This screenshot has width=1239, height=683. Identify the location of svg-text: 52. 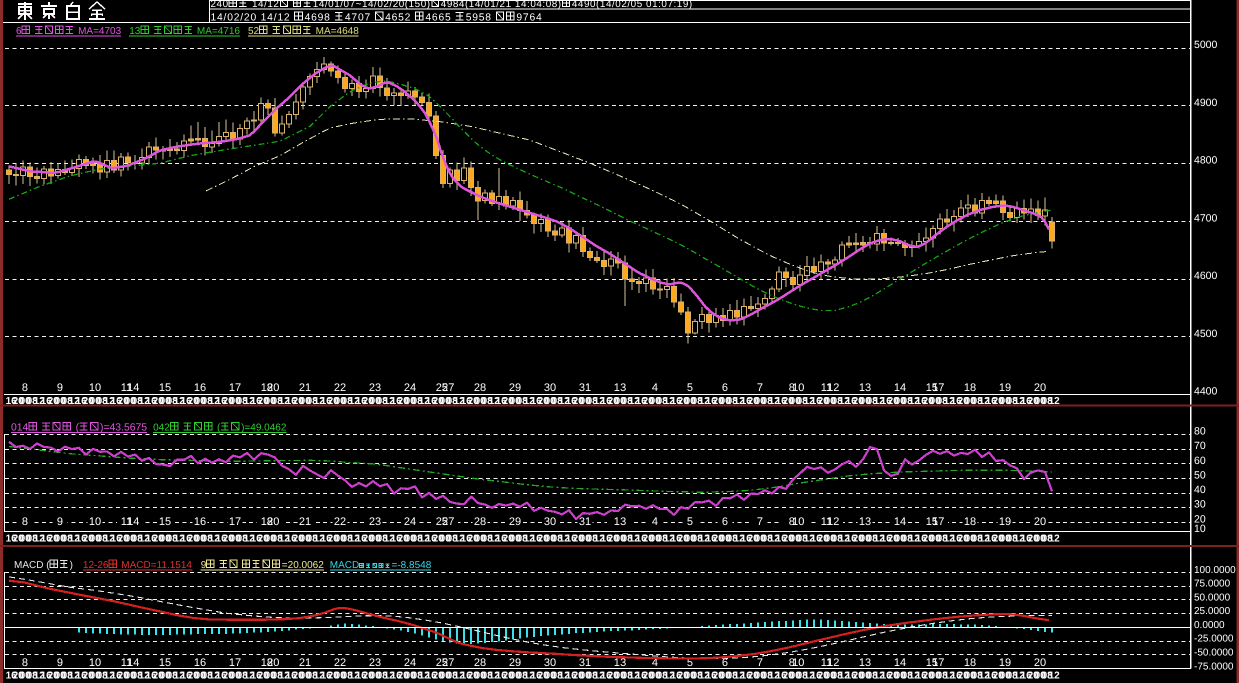
(254, 31).